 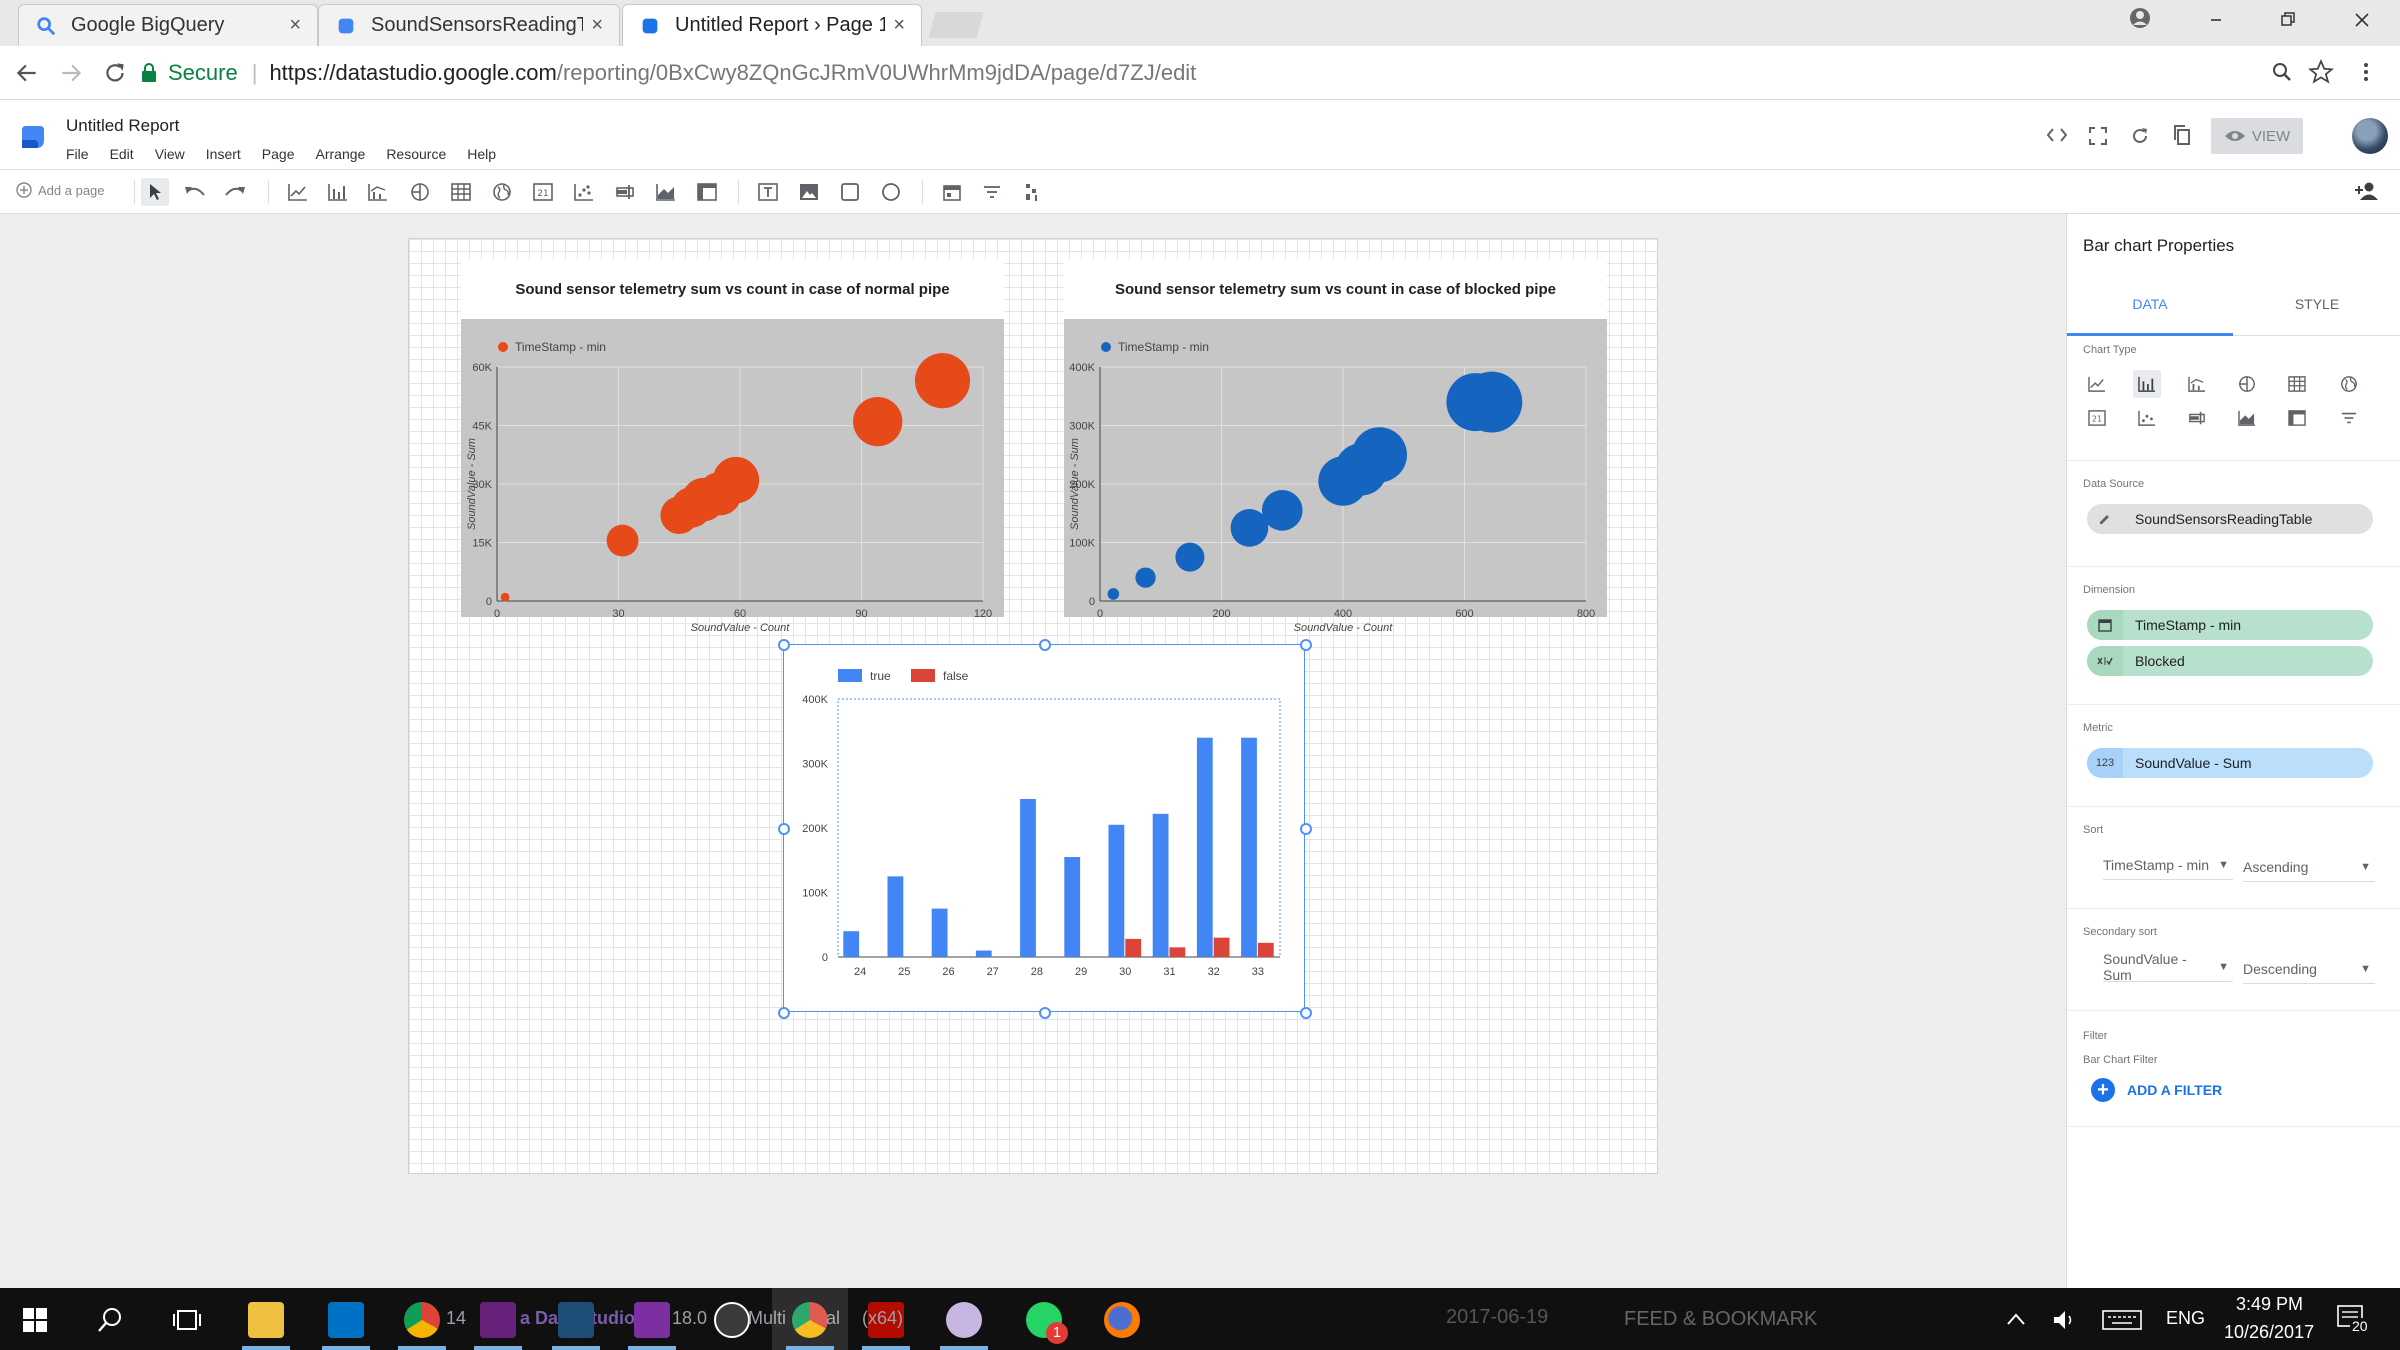 I want to click on menu-view: View, so click(x=170, y=154).